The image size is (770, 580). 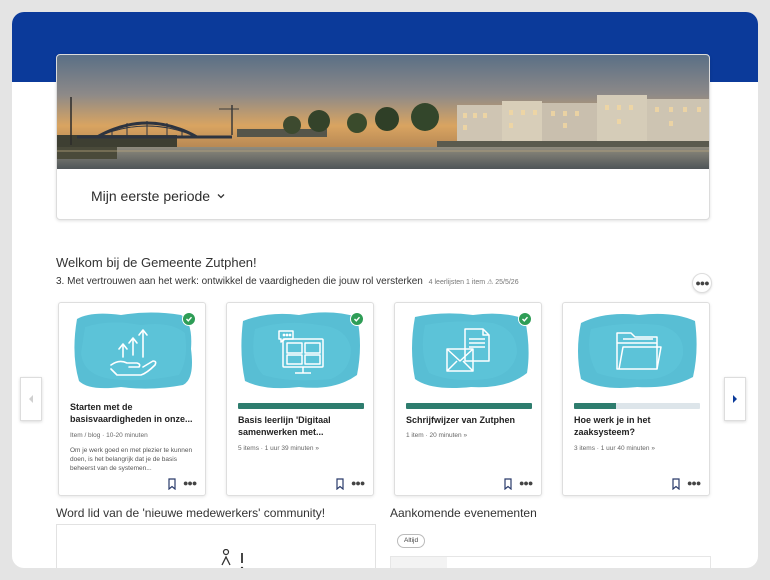 I want to click on chevron-down-icon, so click(x=221, y=196).